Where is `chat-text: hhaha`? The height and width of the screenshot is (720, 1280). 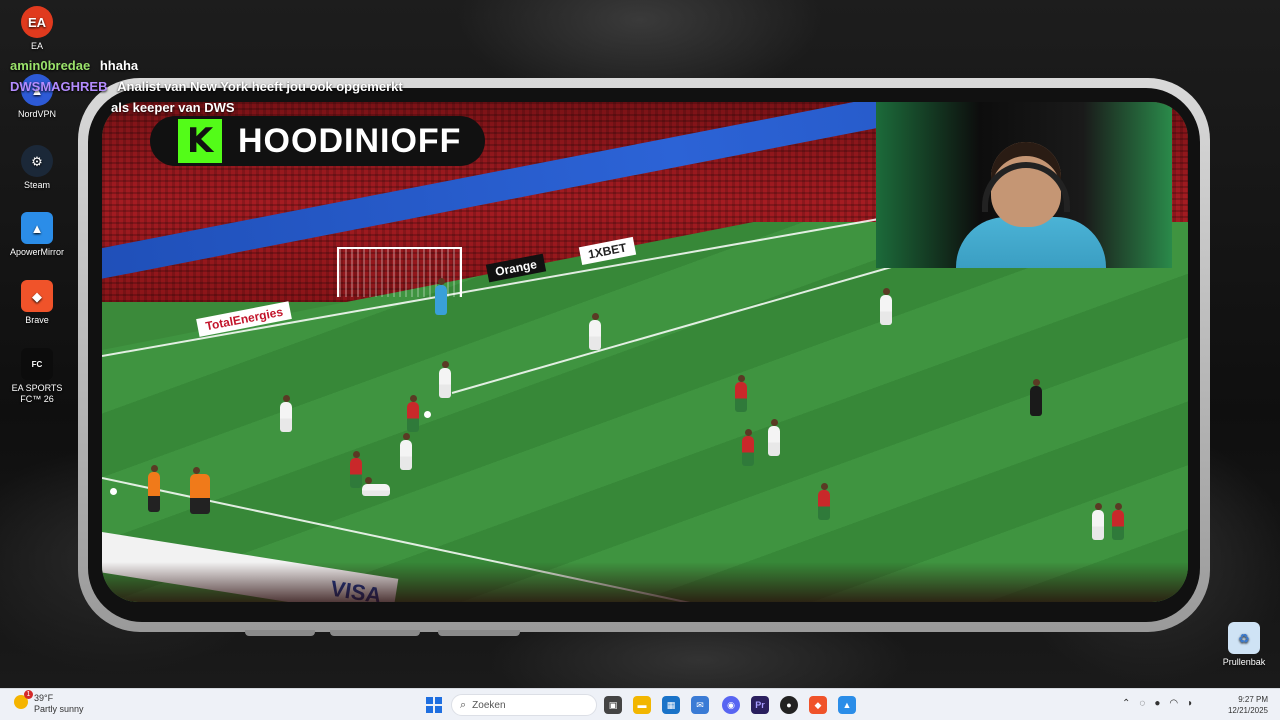
chat-text: hhaha is located at coordinates (119, 65).